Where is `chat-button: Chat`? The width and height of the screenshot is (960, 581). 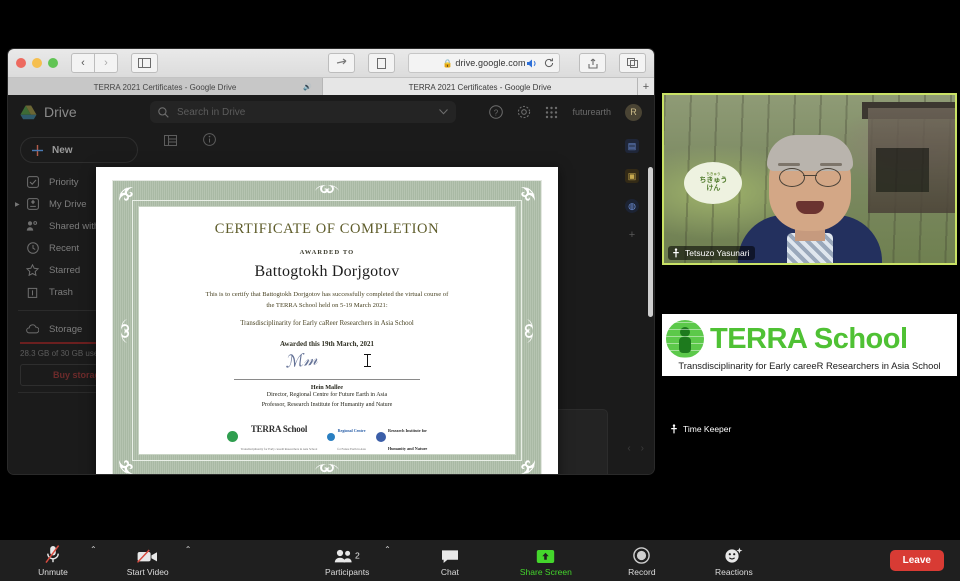
chat-button: Chat is located at coordinates (450, 561).